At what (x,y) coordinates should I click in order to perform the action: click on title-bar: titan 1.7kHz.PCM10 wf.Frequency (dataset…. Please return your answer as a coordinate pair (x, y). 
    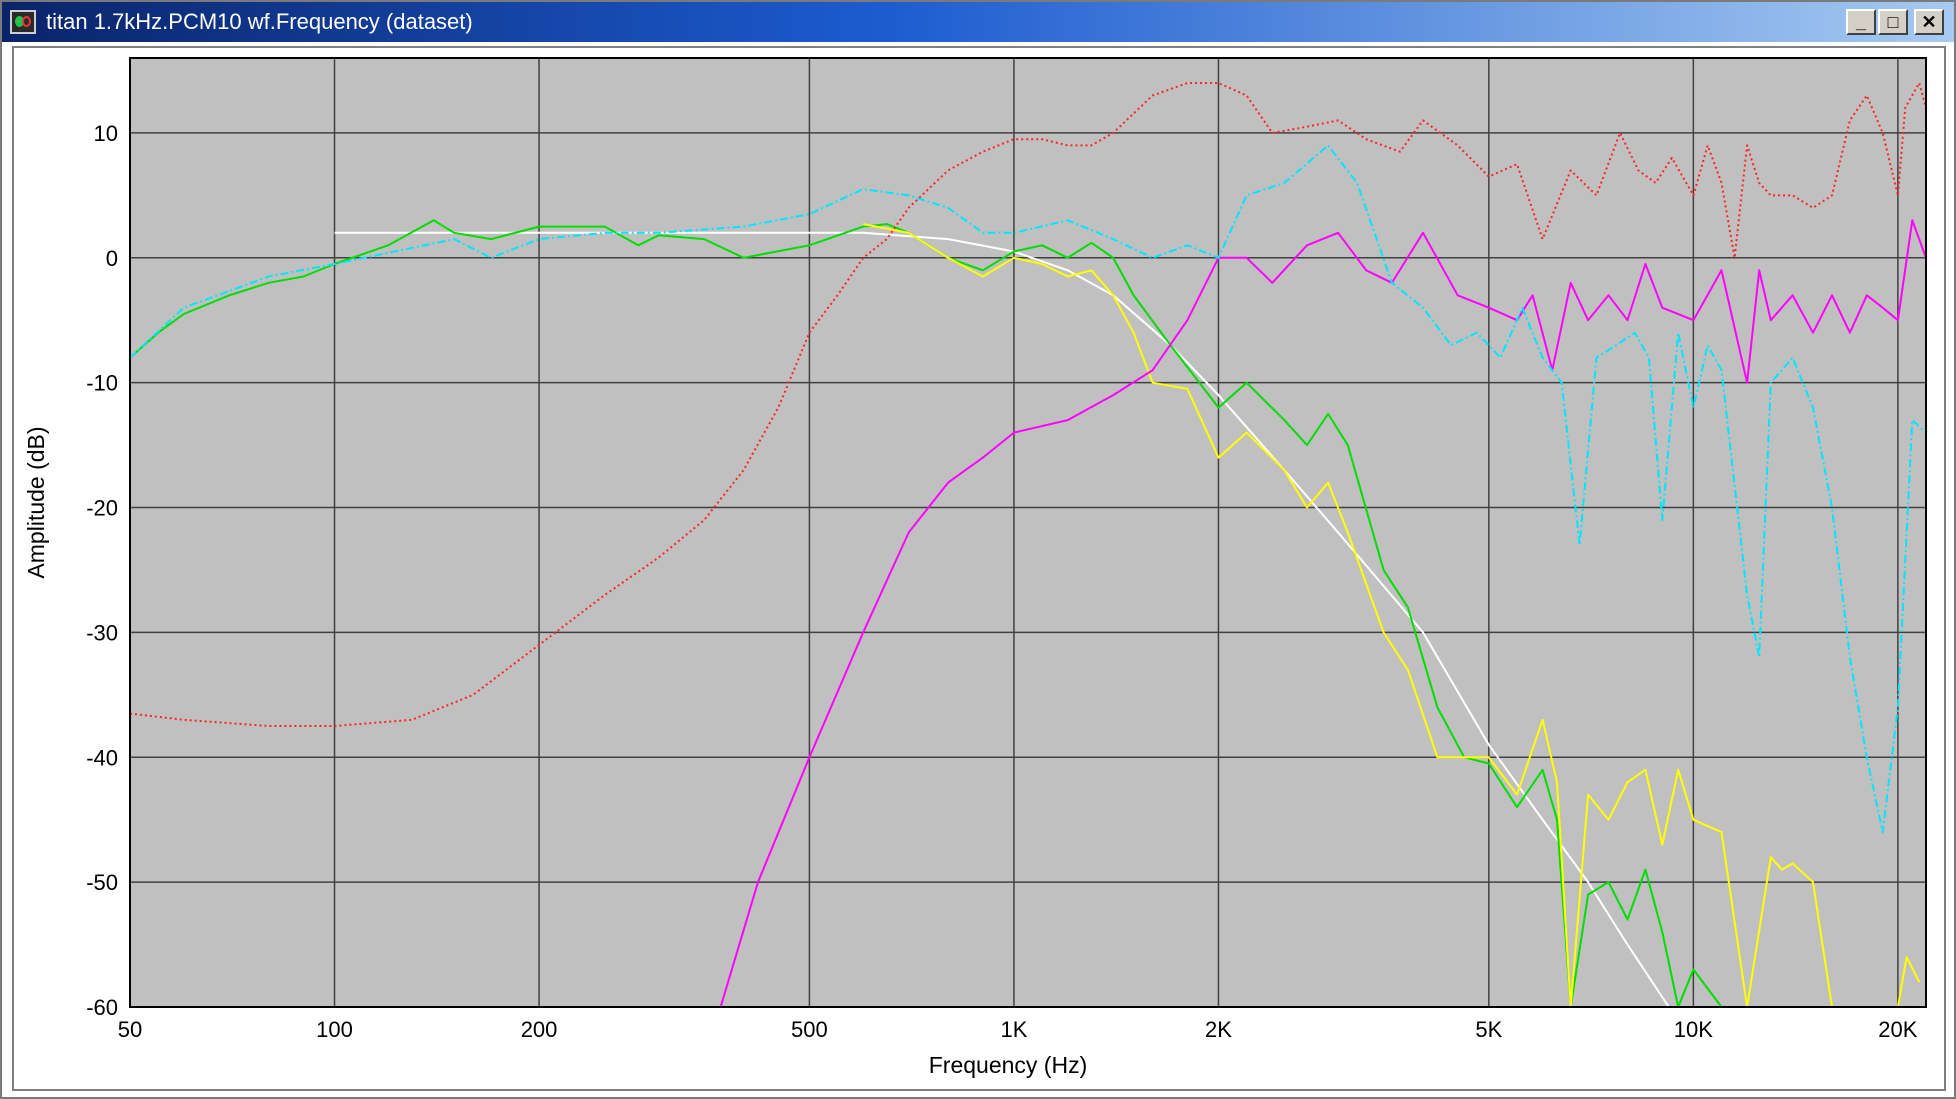
    Looking at the image, I should click on (978, 22).